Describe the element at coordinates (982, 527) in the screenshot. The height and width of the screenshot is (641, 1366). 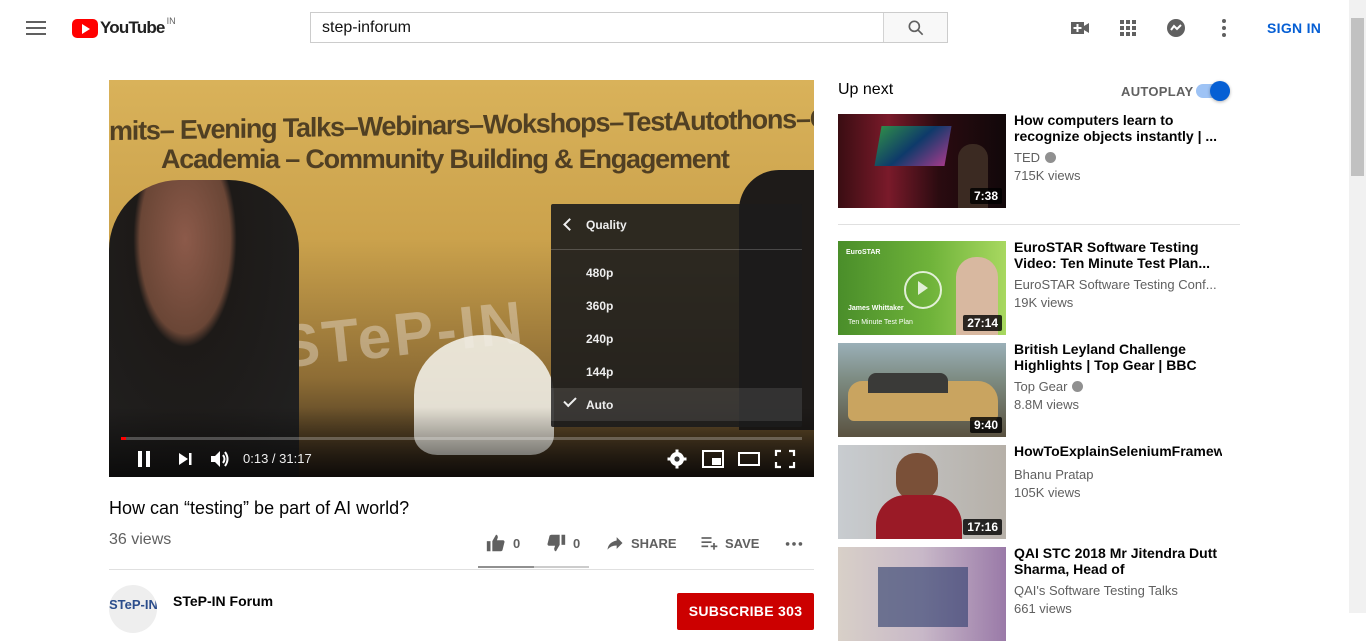
I see `video-duration: 17:16` at that location.